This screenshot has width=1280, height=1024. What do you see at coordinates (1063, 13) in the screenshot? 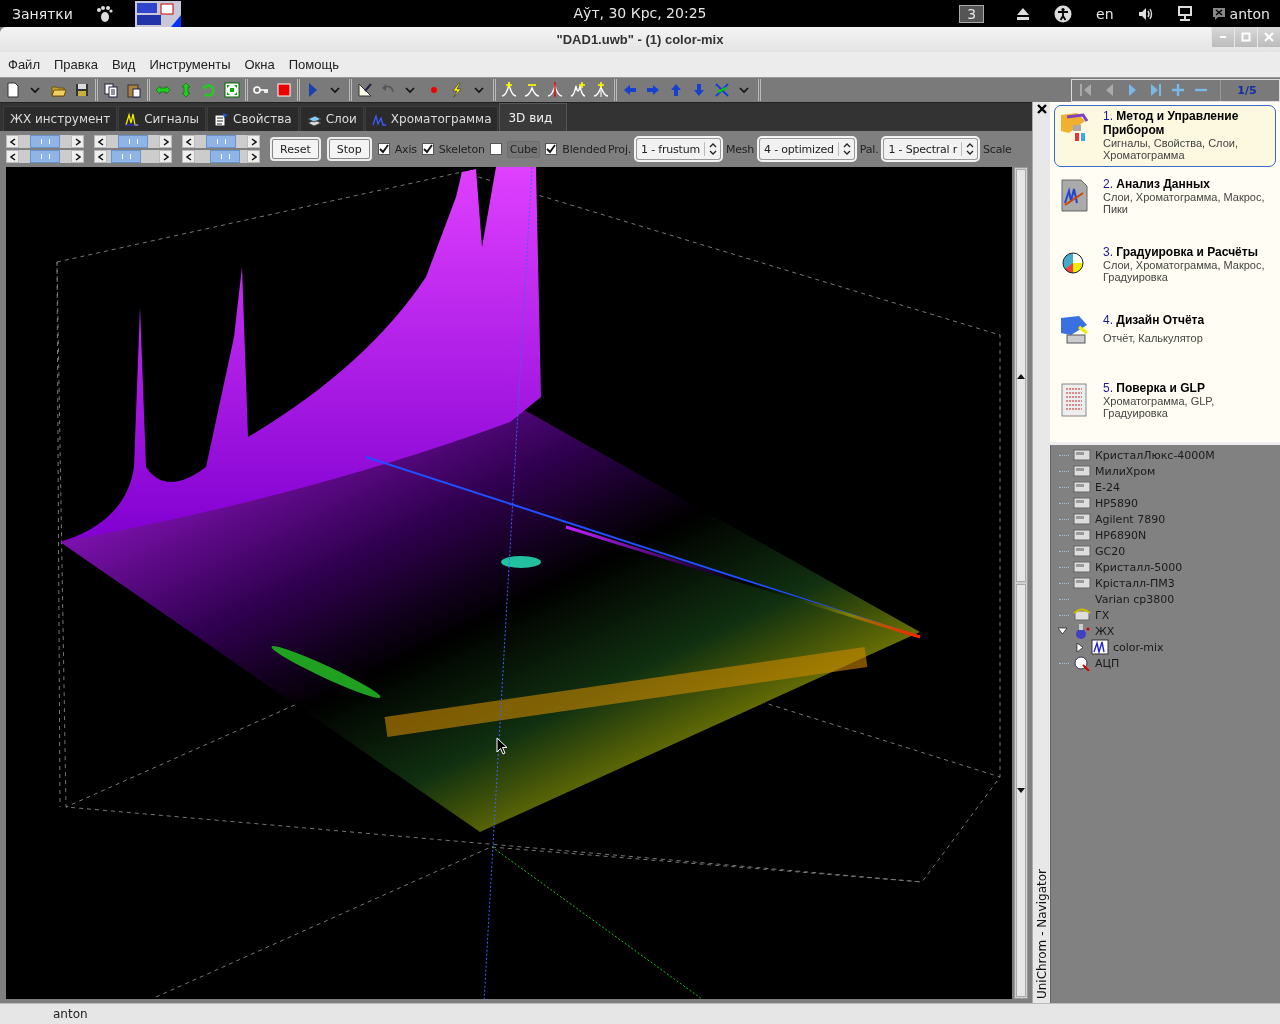
I see `accessibility-icon` at bounding box center [1063, 13].